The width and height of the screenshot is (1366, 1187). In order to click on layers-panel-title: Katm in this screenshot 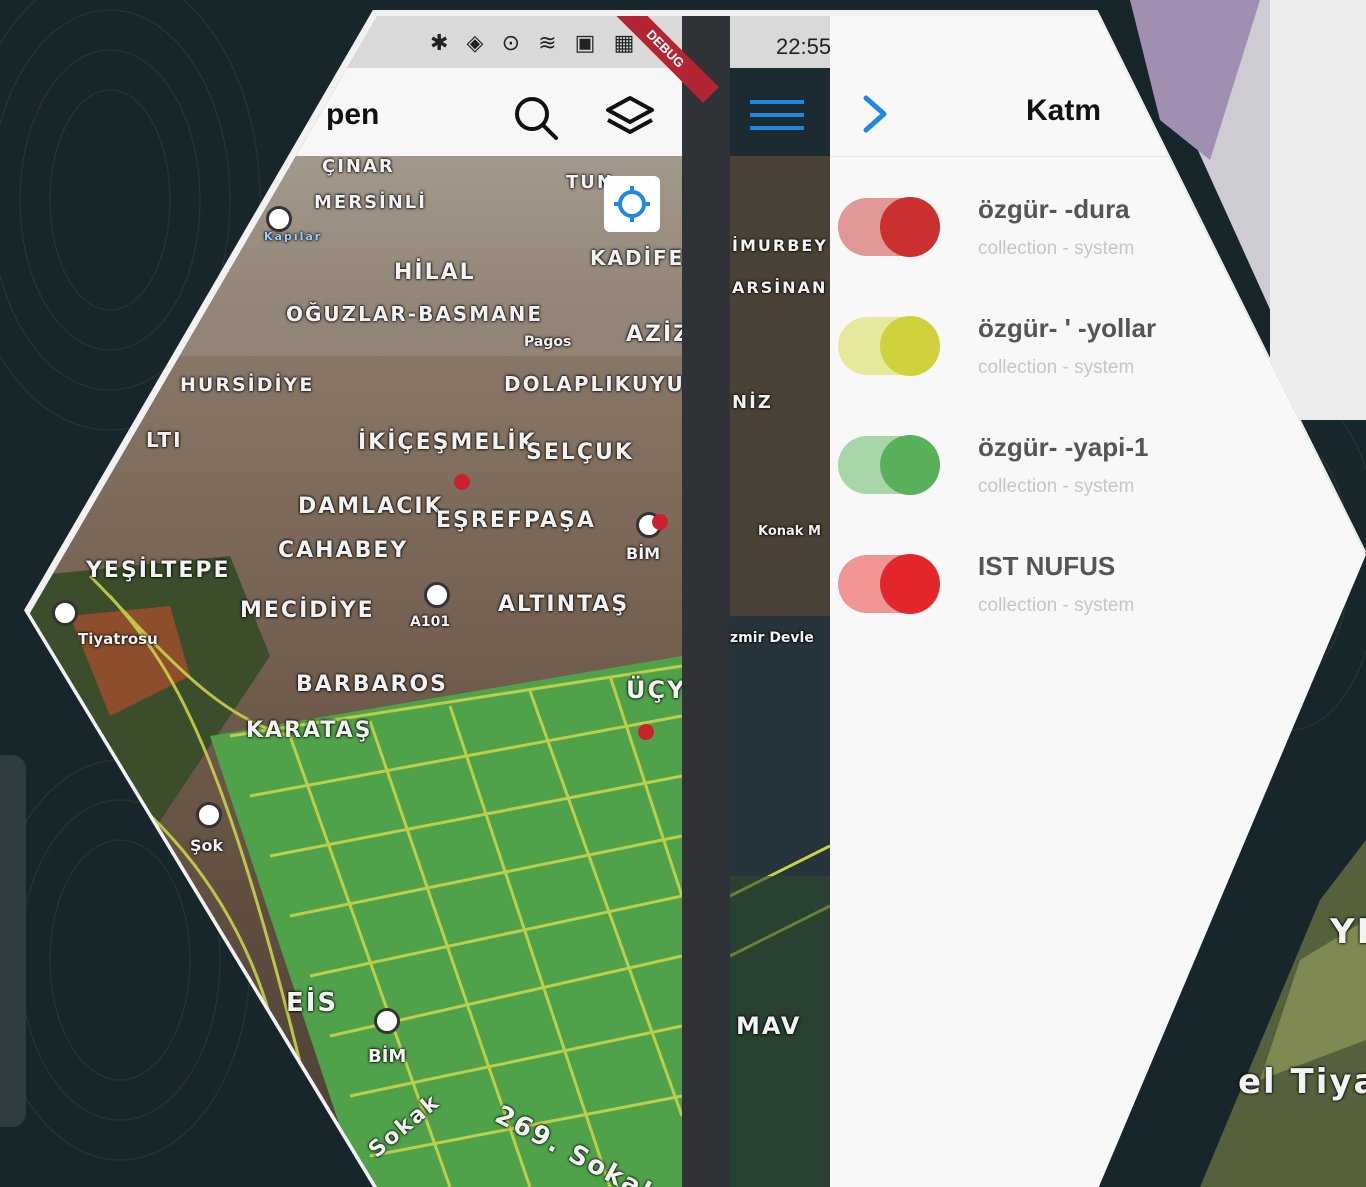, I will do `click(1064, 110)`.